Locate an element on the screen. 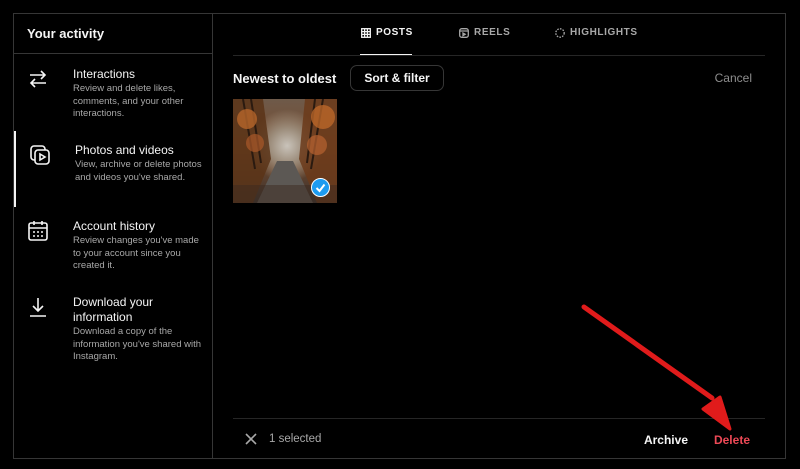  highlights-icon is located at coordinates (560, 32).